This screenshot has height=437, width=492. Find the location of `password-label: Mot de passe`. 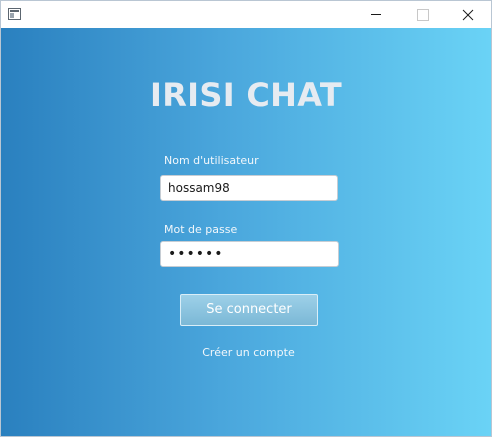

password-label: Mot de passe is located at coordinates (201, 229).